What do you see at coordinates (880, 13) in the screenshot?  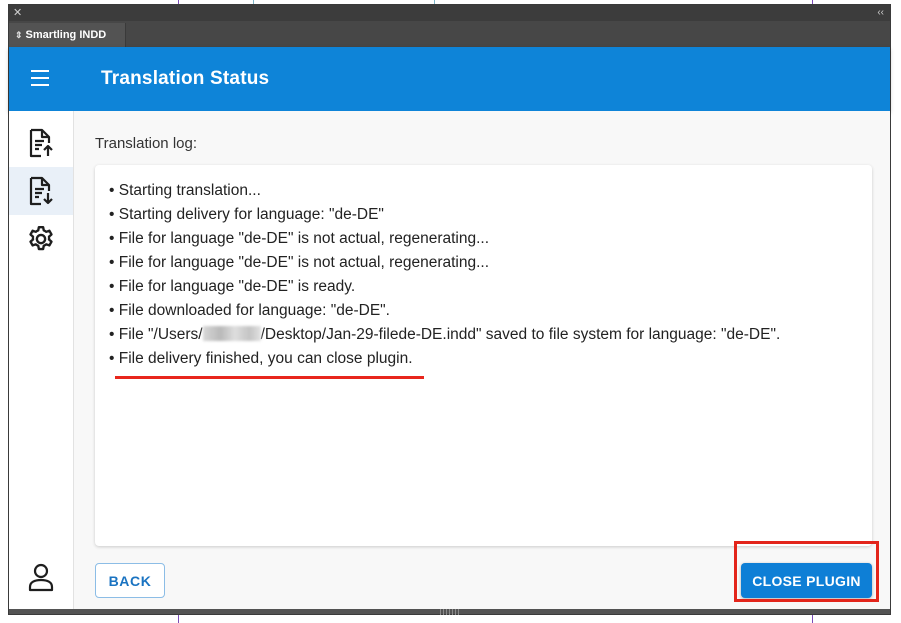 I see `collapse-icon: ‹‹` at bounding box center [880, 13].